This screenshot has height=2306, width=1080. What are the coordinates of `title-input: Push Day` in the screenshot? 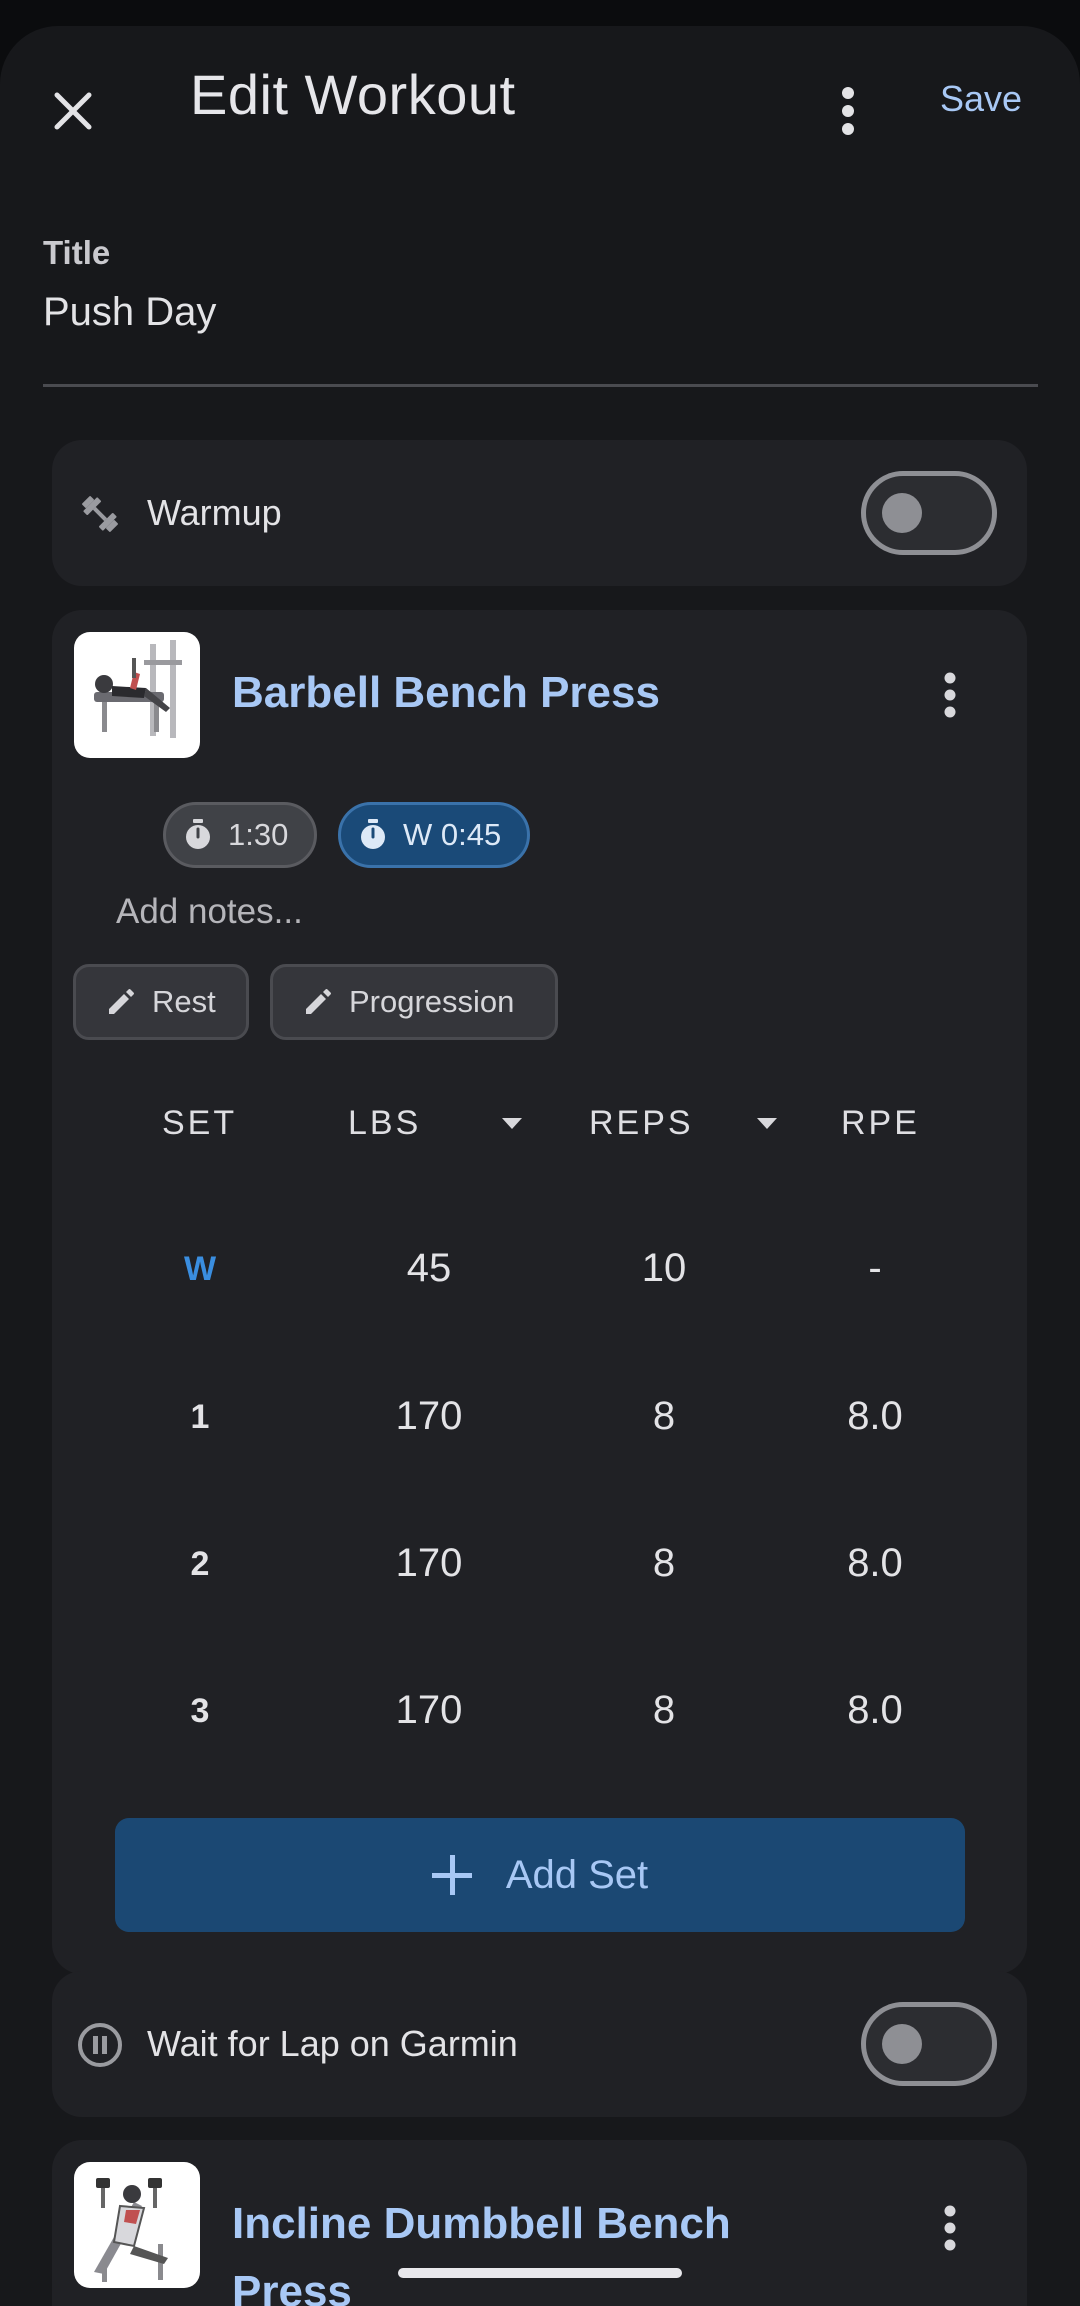 It's located at (129, 312).